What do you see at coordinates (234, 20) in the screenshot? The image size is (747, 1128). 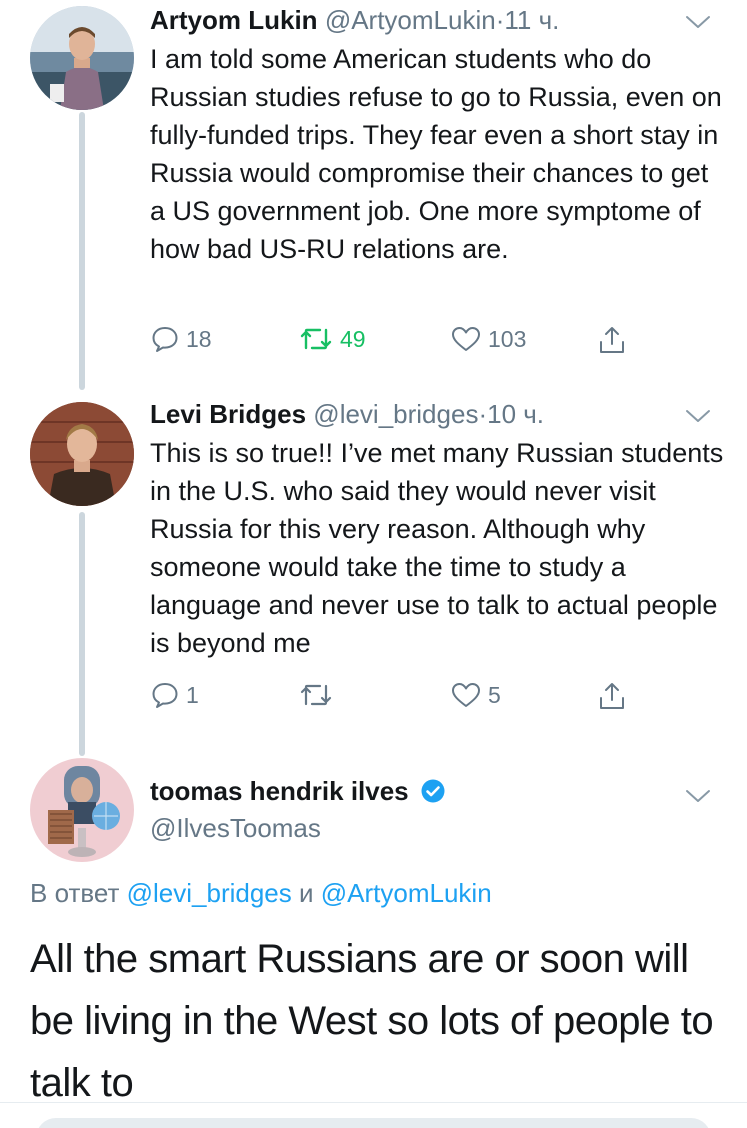 I see `display-name: Artyom Lukin` at bounding box center [234, 20].